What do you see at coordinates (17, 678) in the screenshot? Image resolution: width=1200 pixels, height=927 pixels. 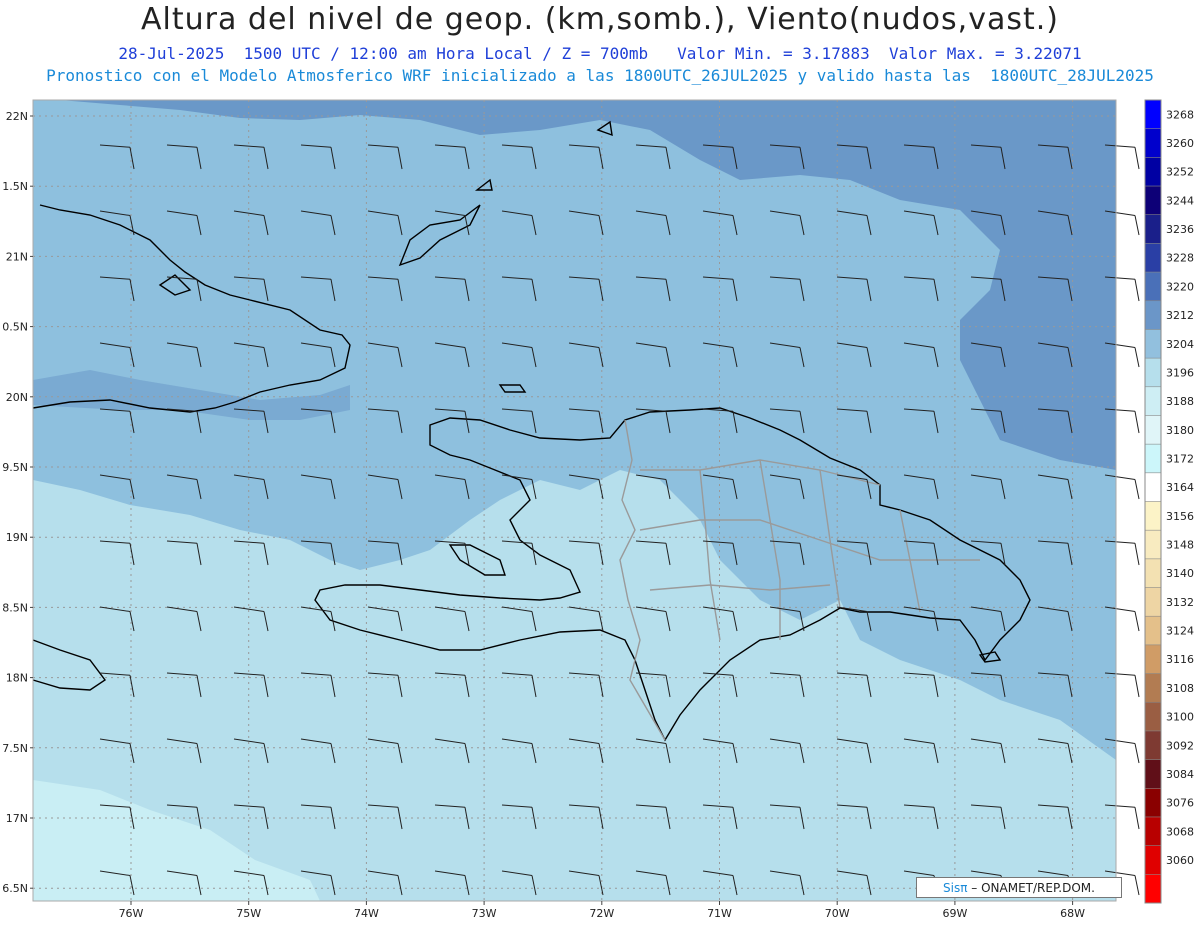 I see `lat-label: 18N` at bounding box center [17, 678].